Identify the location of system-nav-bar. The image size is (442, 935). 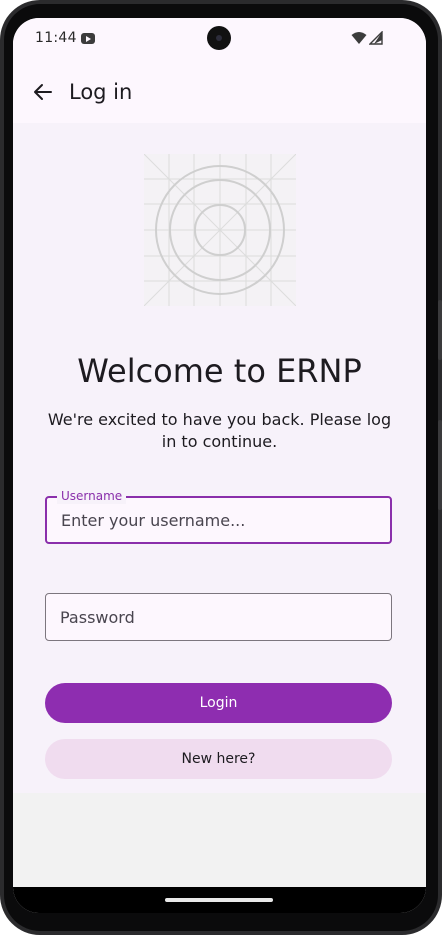
(219, 900).